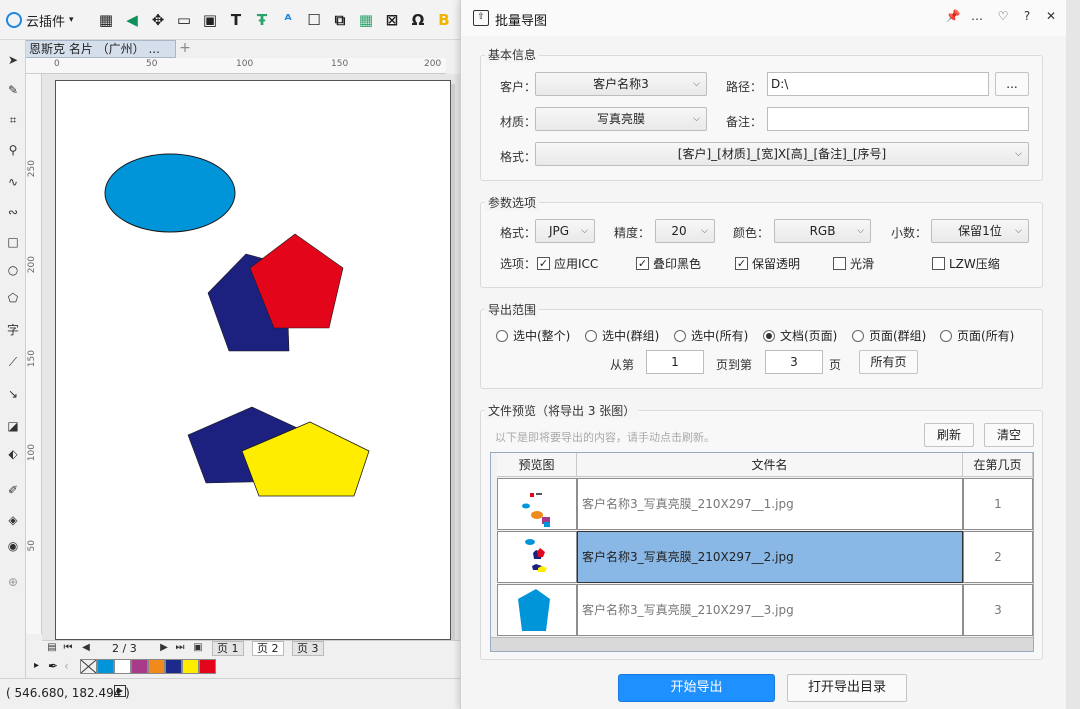 This screenshot has height=709, width=1080. What do you see at coordinates (366, 20) in the screenshot?
I see `image-edit-icon: ▦` at bounding box center [366, 20].